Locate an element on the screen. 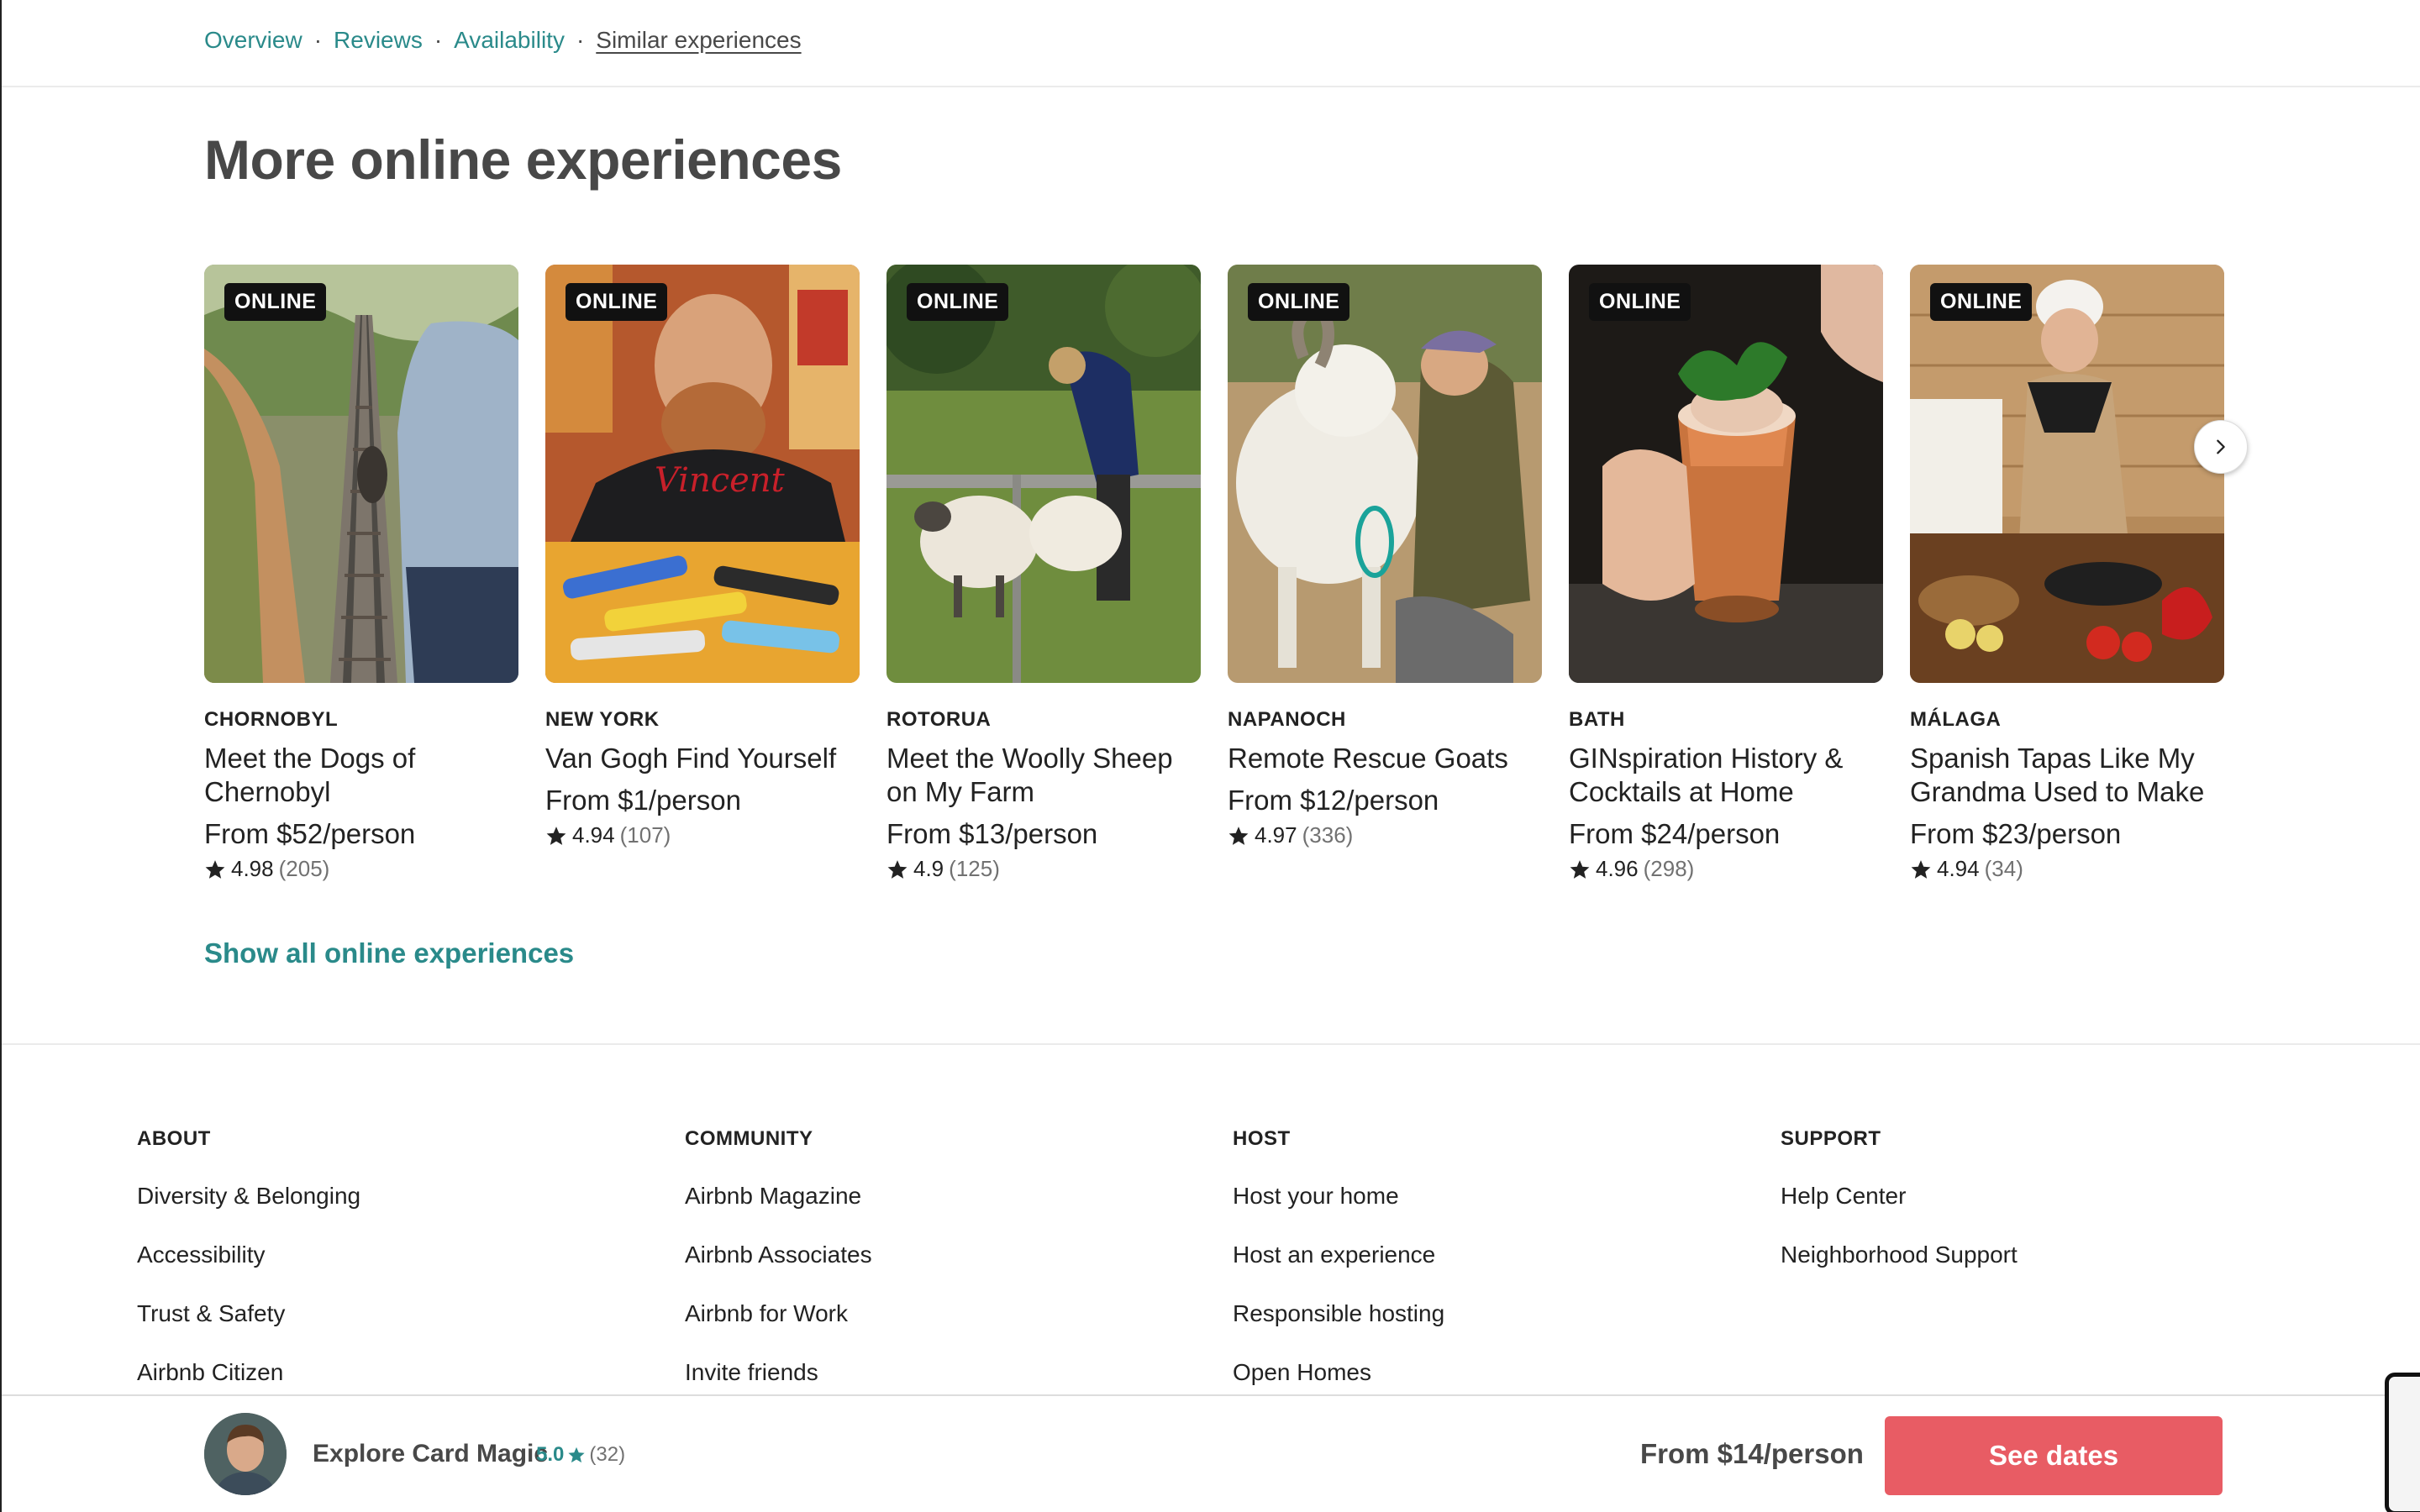 The height and width of the screenshot is (1512, 2420). card-rating: 4.97 (336) is located at coordinates (1385, 835).